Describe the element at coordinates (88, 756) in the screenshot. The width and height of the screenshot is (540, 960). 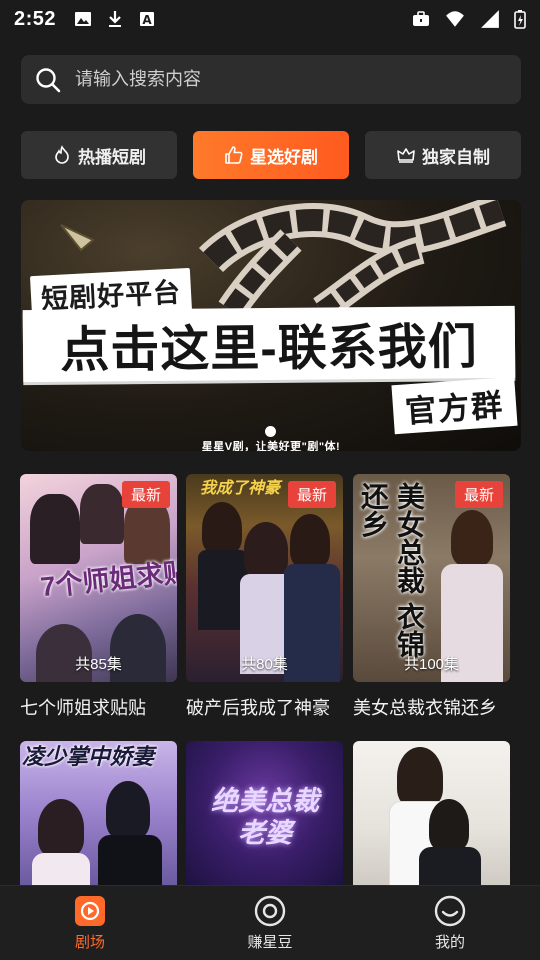
I see `poster-title-text: 凌少掌中娇妻` at that location.